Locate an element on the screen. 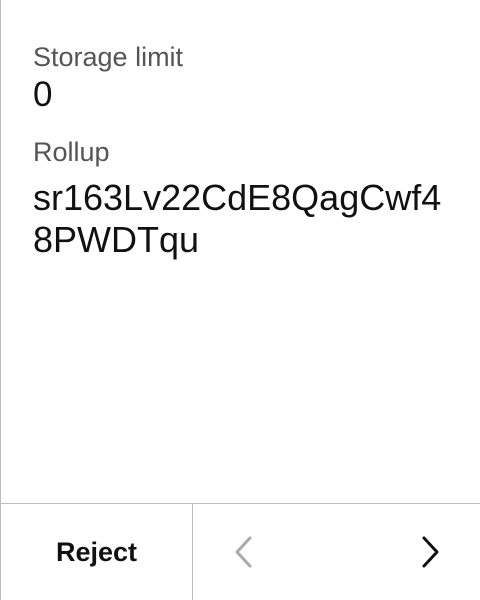  reject-button-label: Reject is located at coordinates (96, 552).